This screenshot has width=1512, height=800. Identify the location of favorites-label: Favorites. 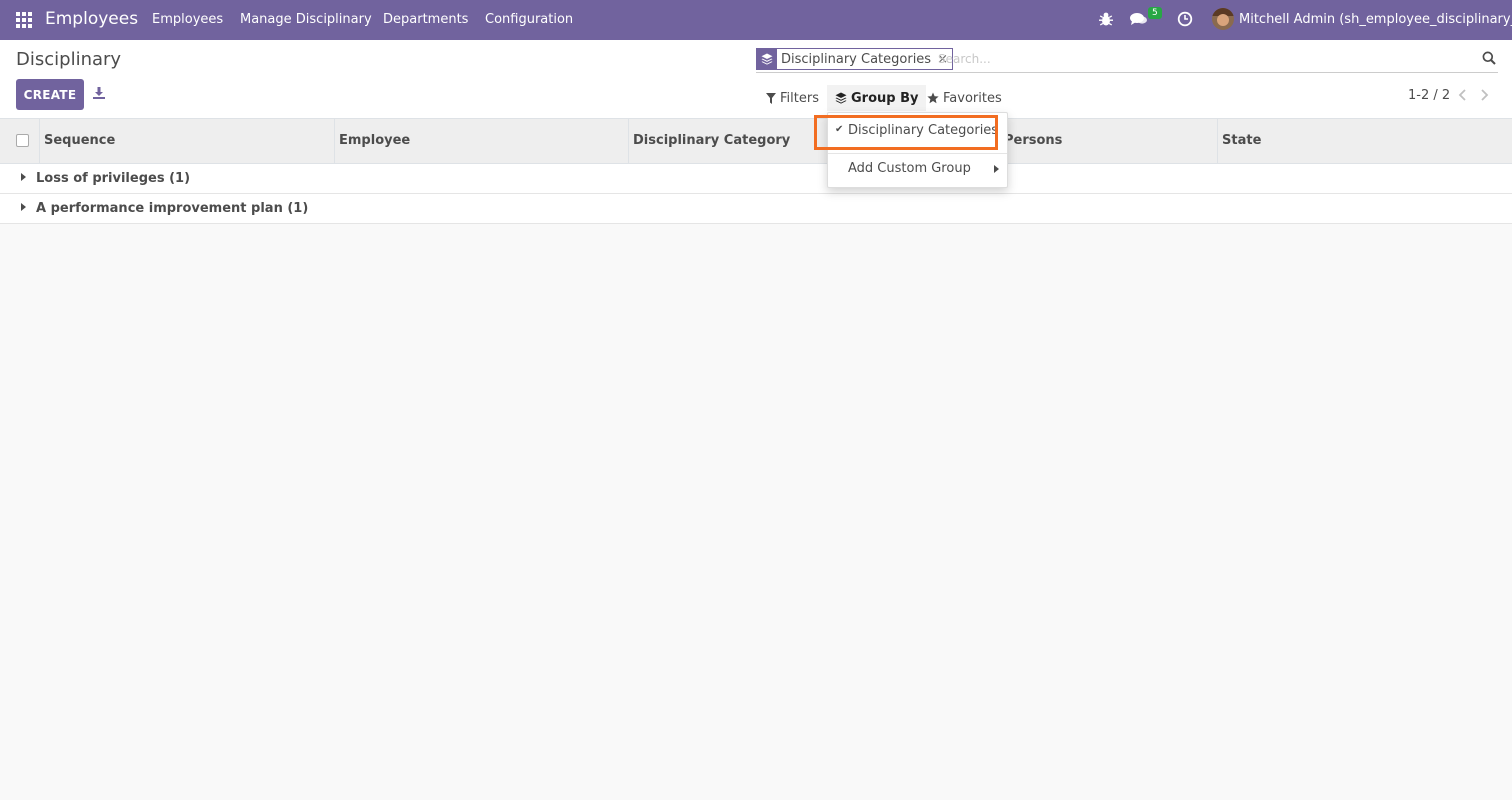
(972, 98).